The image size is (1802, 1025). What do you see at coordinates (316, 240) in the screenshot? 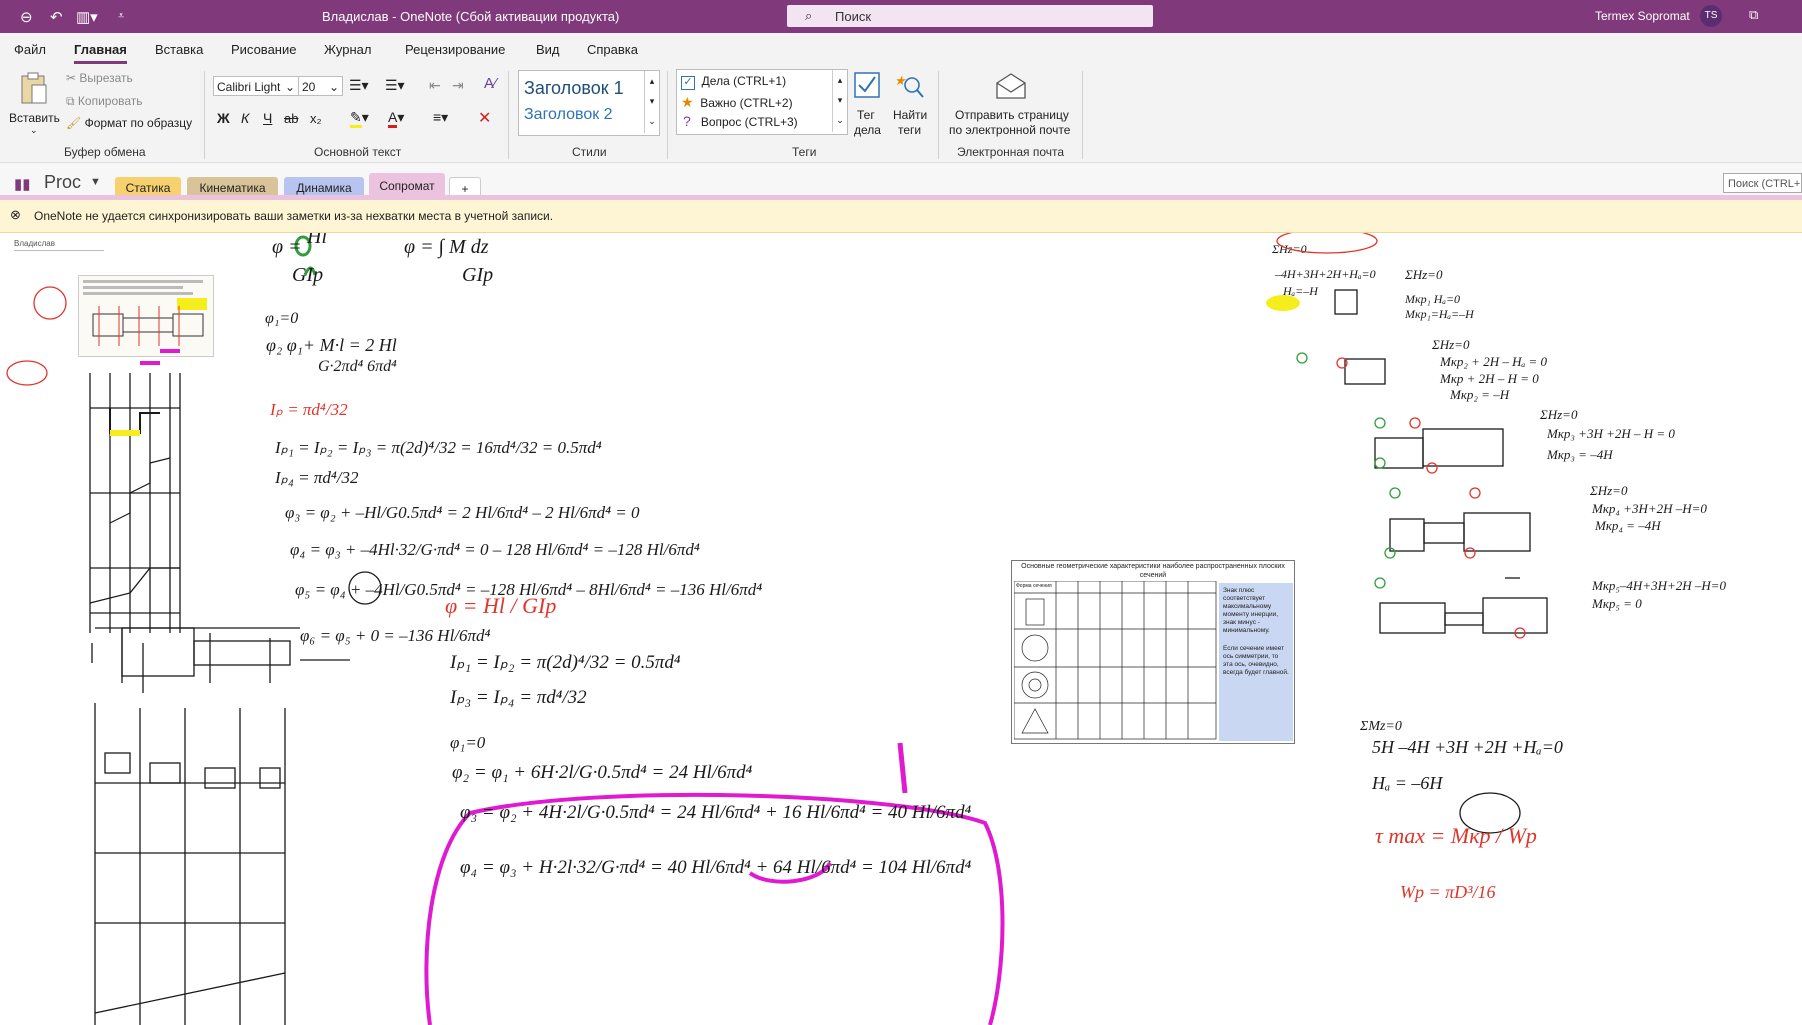
I see `svg-text: Hl` at bounding box center [316, 240].